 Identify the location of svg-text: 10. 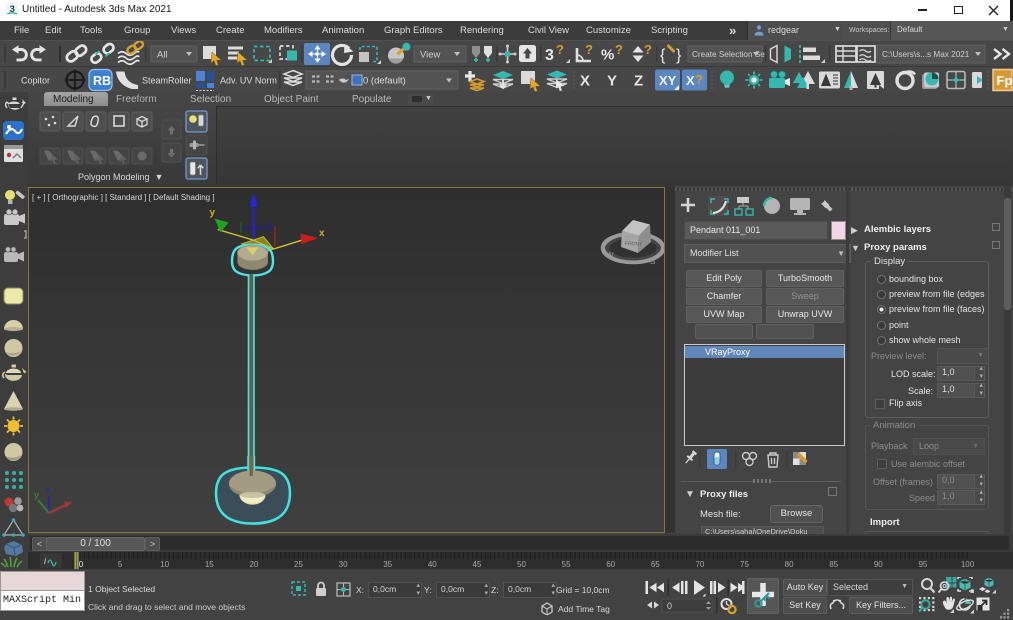
(164, 564).